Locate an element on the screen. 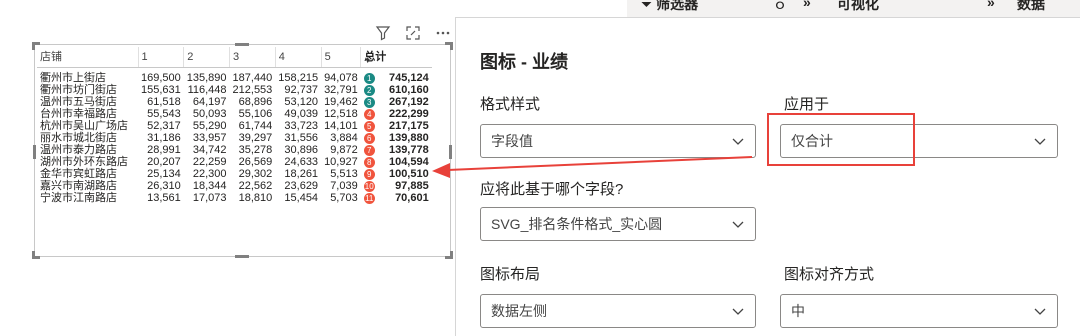 This screenshot has width=1080, height=336. viz-collapse-button: » is located at coordinates (991, 5).